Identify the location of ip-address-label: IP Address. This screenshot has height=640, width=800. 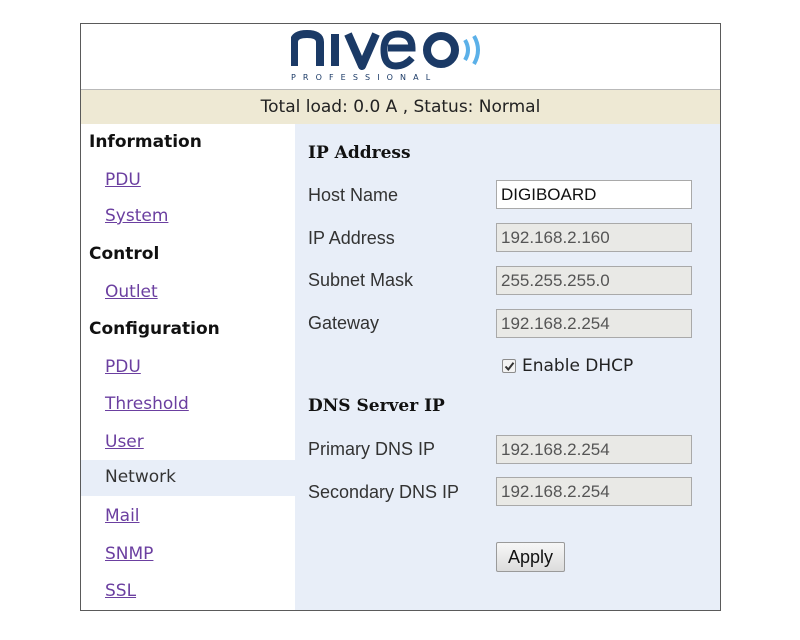
(351, 238).